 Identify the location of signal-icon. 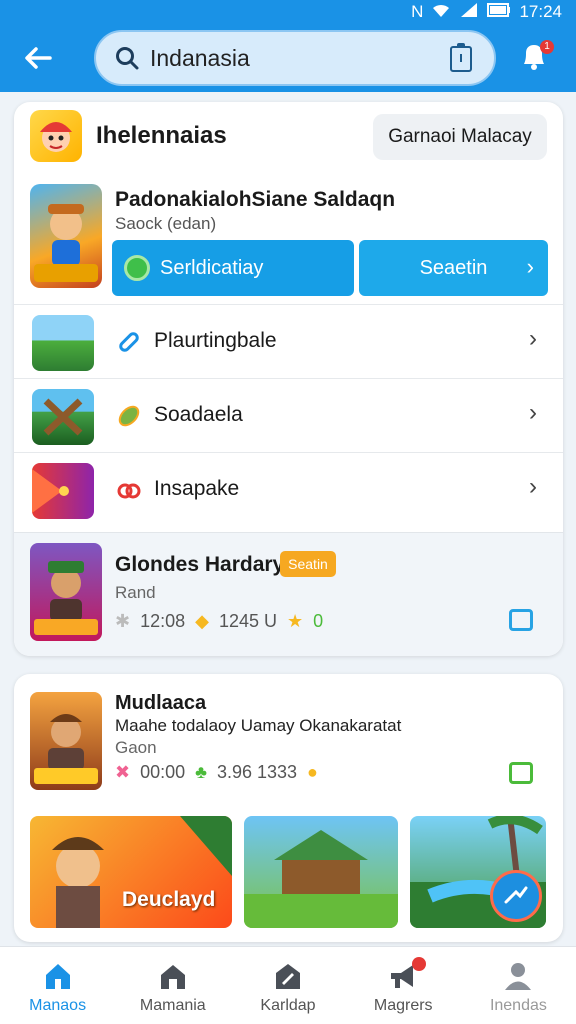
(469, 12).